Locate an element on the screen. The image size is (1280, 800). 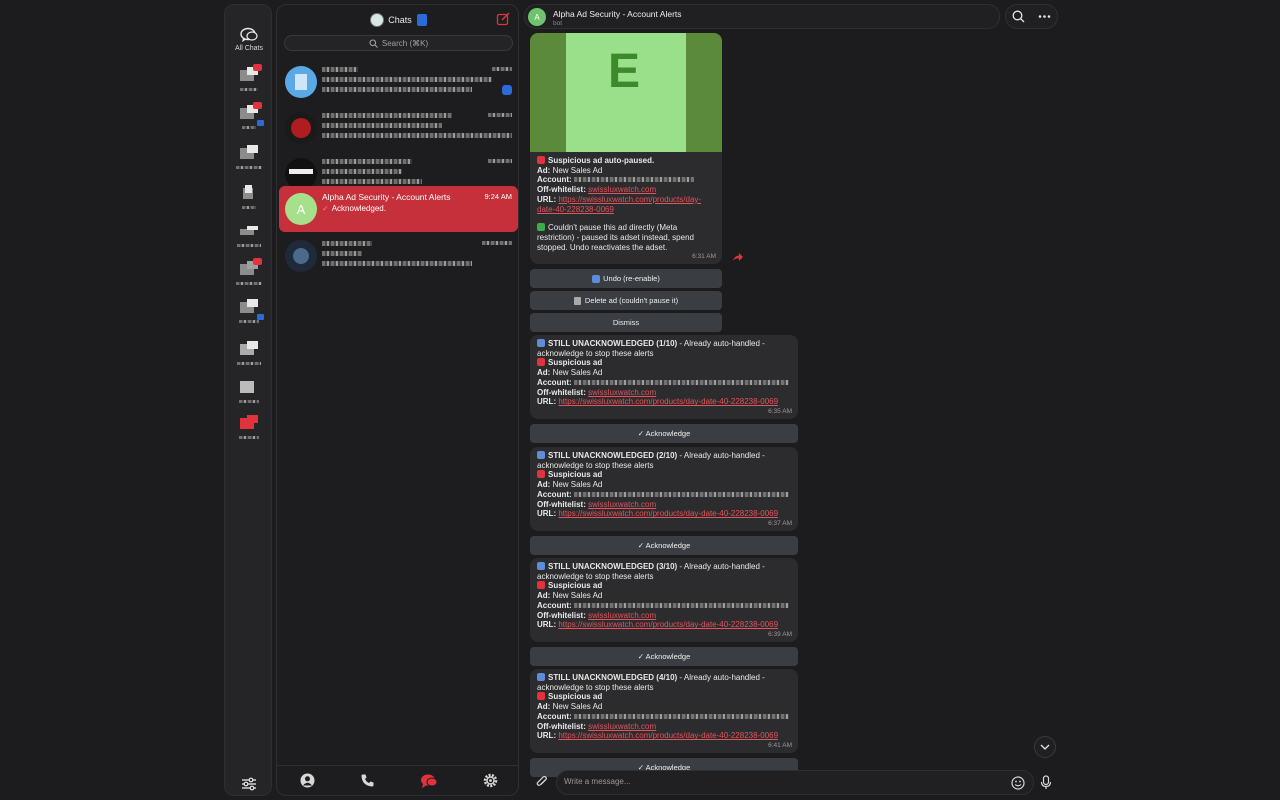
message-time: 6:31 AM is located at coordinates (704, 257).